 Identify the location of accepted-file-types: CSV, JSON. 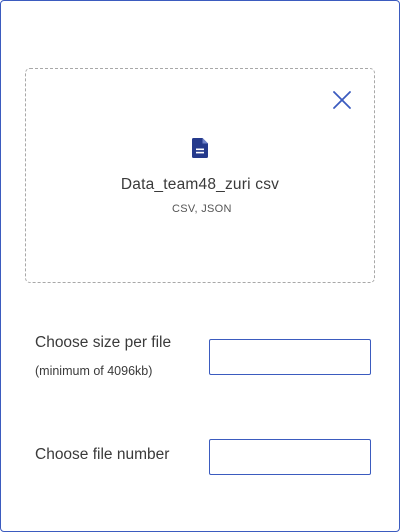
(202, 209).